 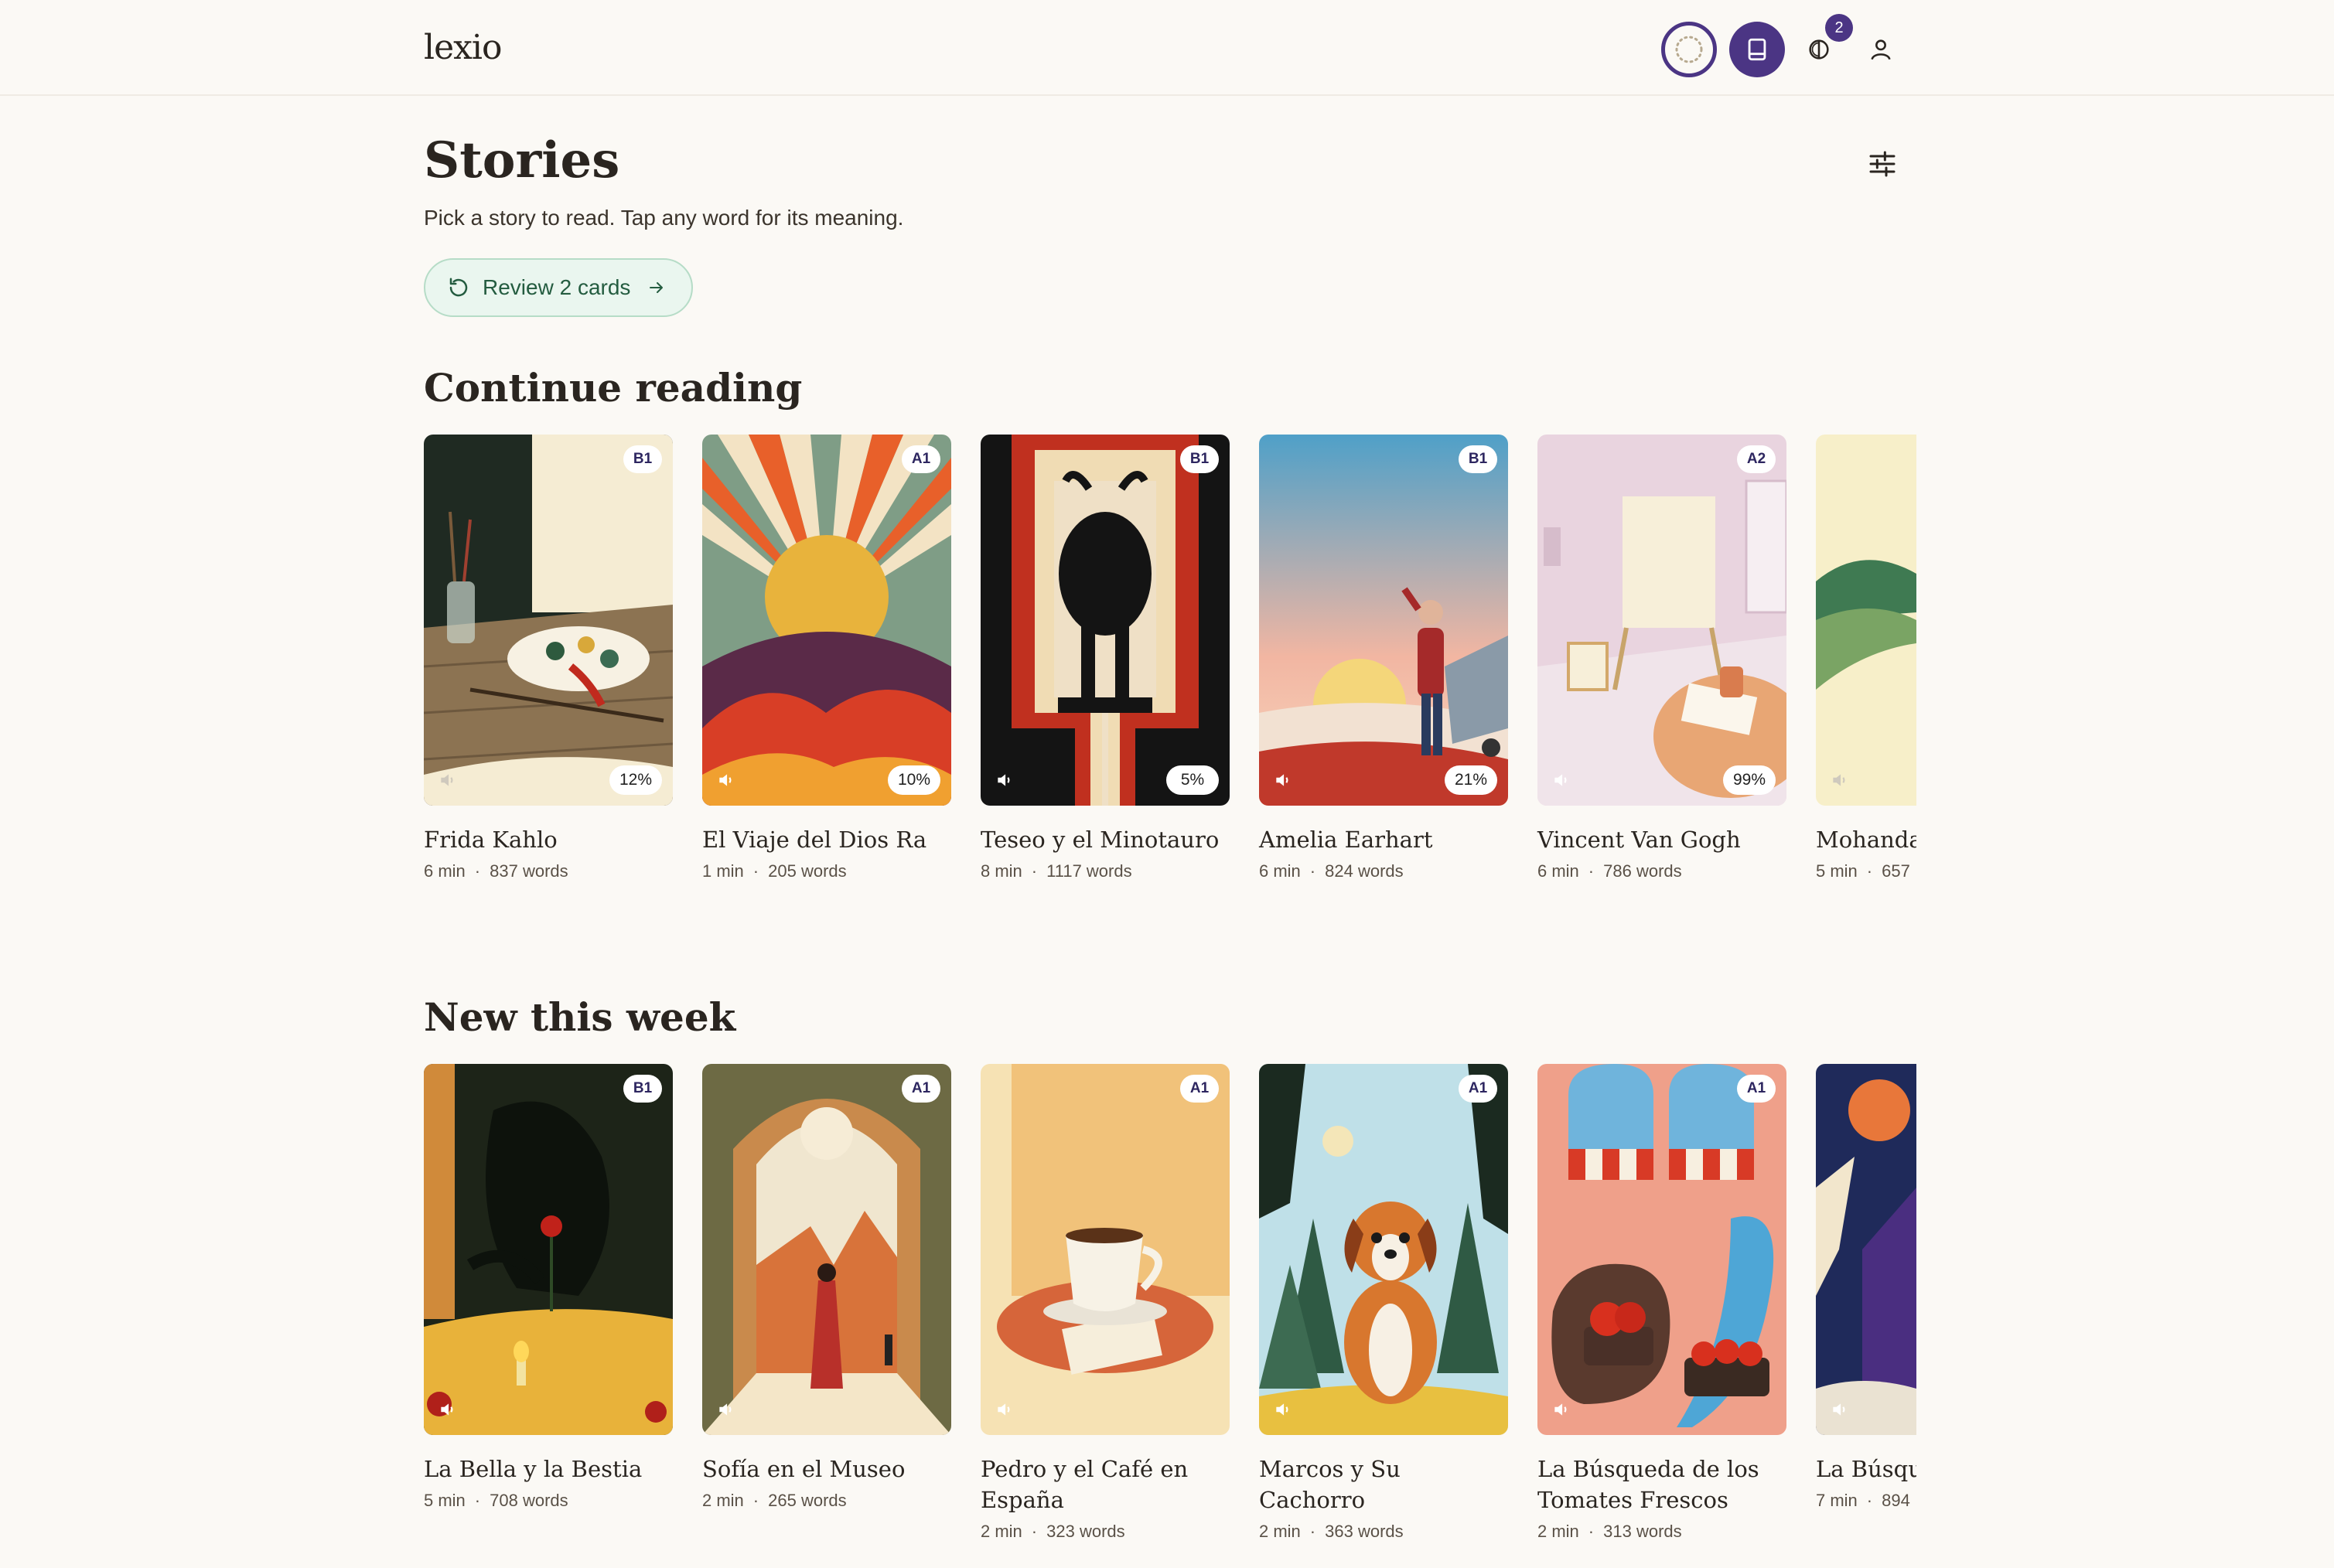 What do you see at coordinates (914, 780) in the screenshot?
I see `progress-badge: 10%` at bounding box center [914, 780].